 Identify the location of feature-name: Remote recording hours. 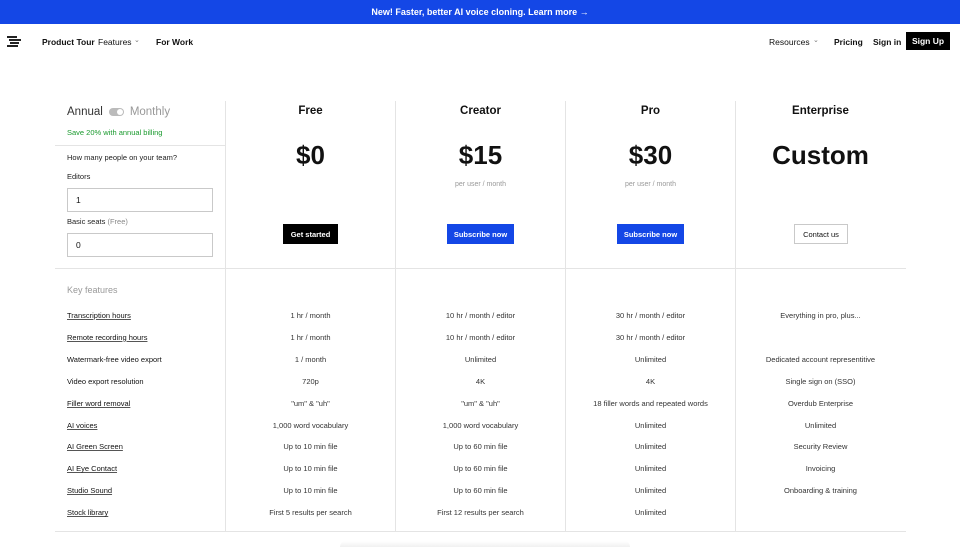
(107, 337).